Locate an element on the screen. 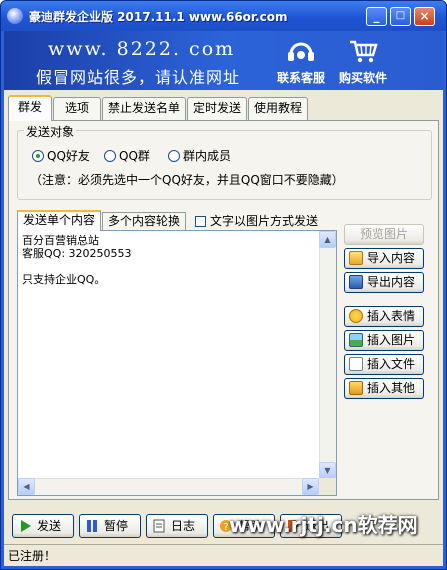 The image size is (447, 570). scroll-right-icon: ▶ is located at coordinates (310, 486).